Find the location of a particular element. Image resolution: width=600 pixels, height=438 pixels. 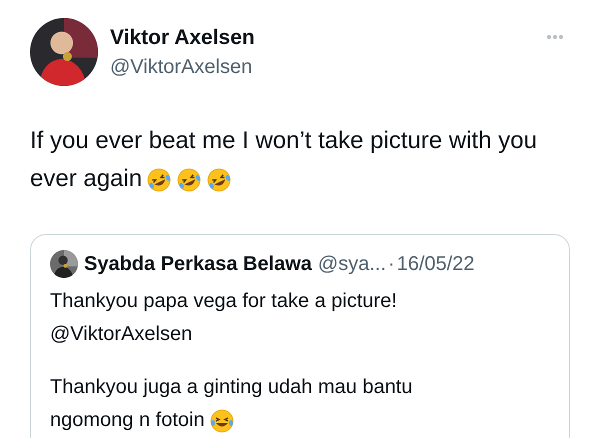

tweet-date: 16/05/22 is located at coordinates (435, 264).